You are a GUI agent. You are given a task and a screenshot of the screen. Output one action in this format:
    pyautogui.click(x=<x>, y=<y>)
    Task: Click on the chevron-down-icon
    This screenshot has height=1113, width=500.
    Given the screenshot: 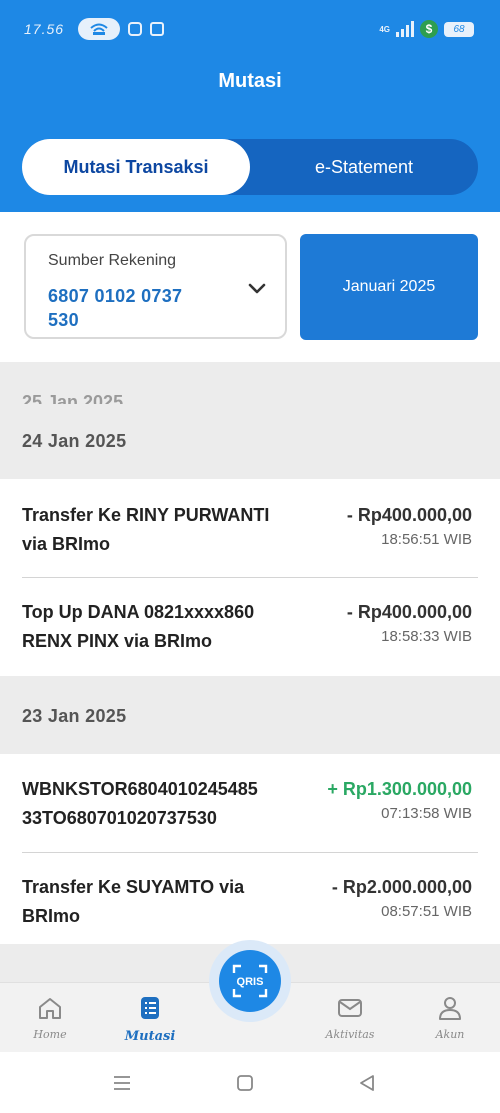 What is the action you would take?
    pyautogui.click(x=257, y=288)
    